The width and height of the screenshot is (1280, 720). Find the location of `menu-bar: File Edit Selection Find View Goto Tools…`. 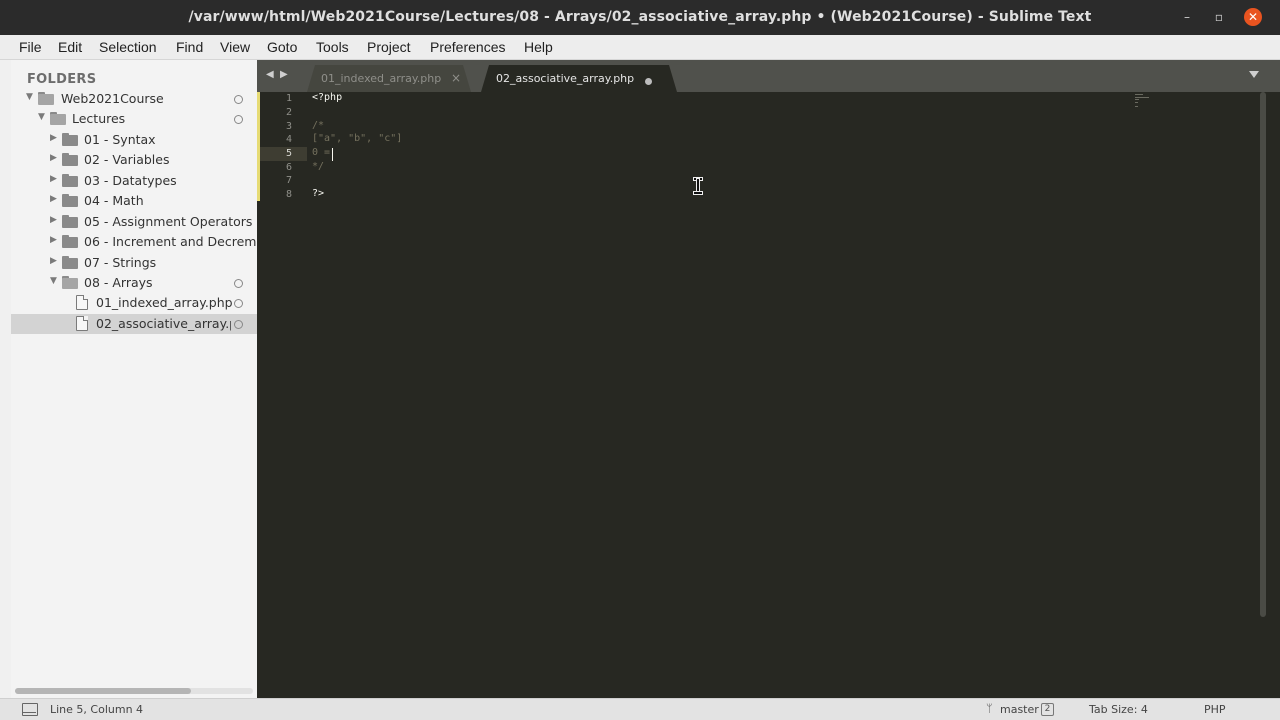

menu-bar: File Edit Selection Find View Goto Tools… is located at coordinates (640, 47).